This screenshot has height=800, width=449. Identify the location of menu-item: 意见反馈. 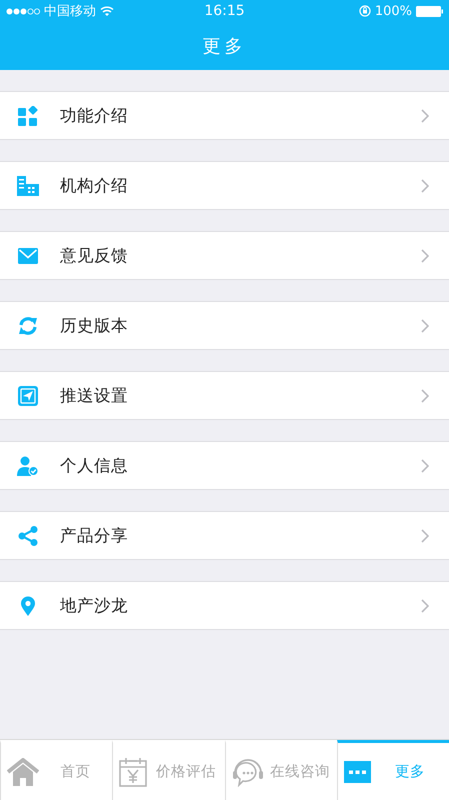
(224, 255).